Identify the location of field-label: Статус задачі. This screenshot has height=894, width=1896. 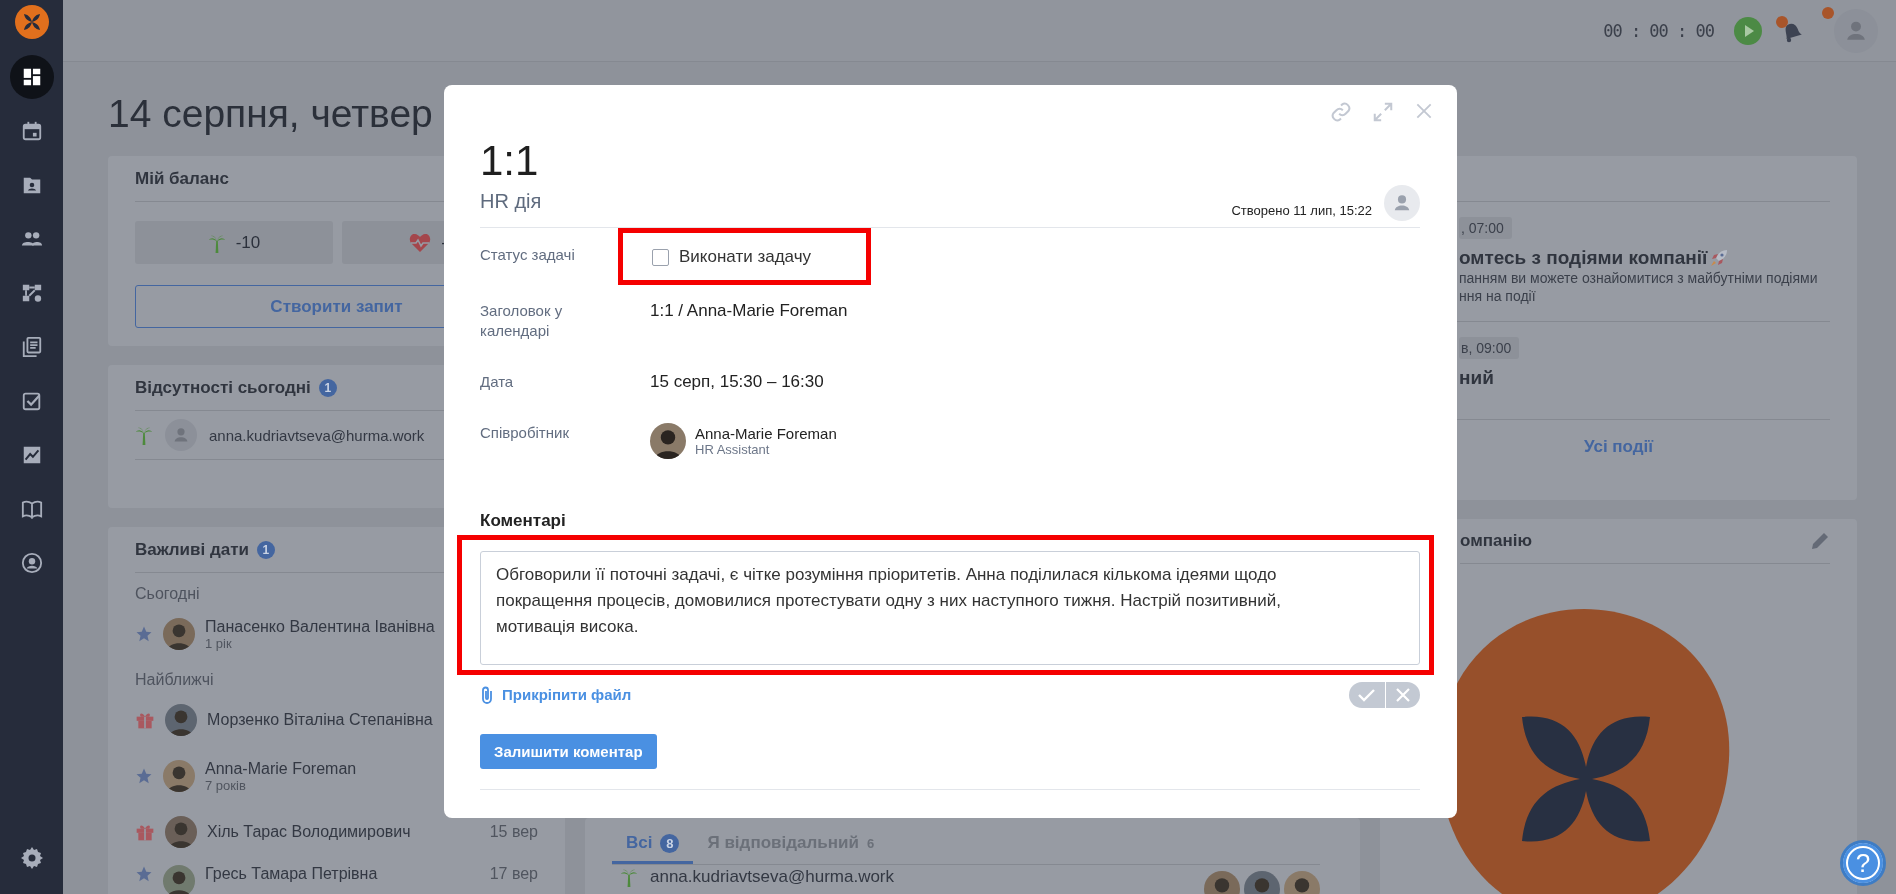
(528, 255).